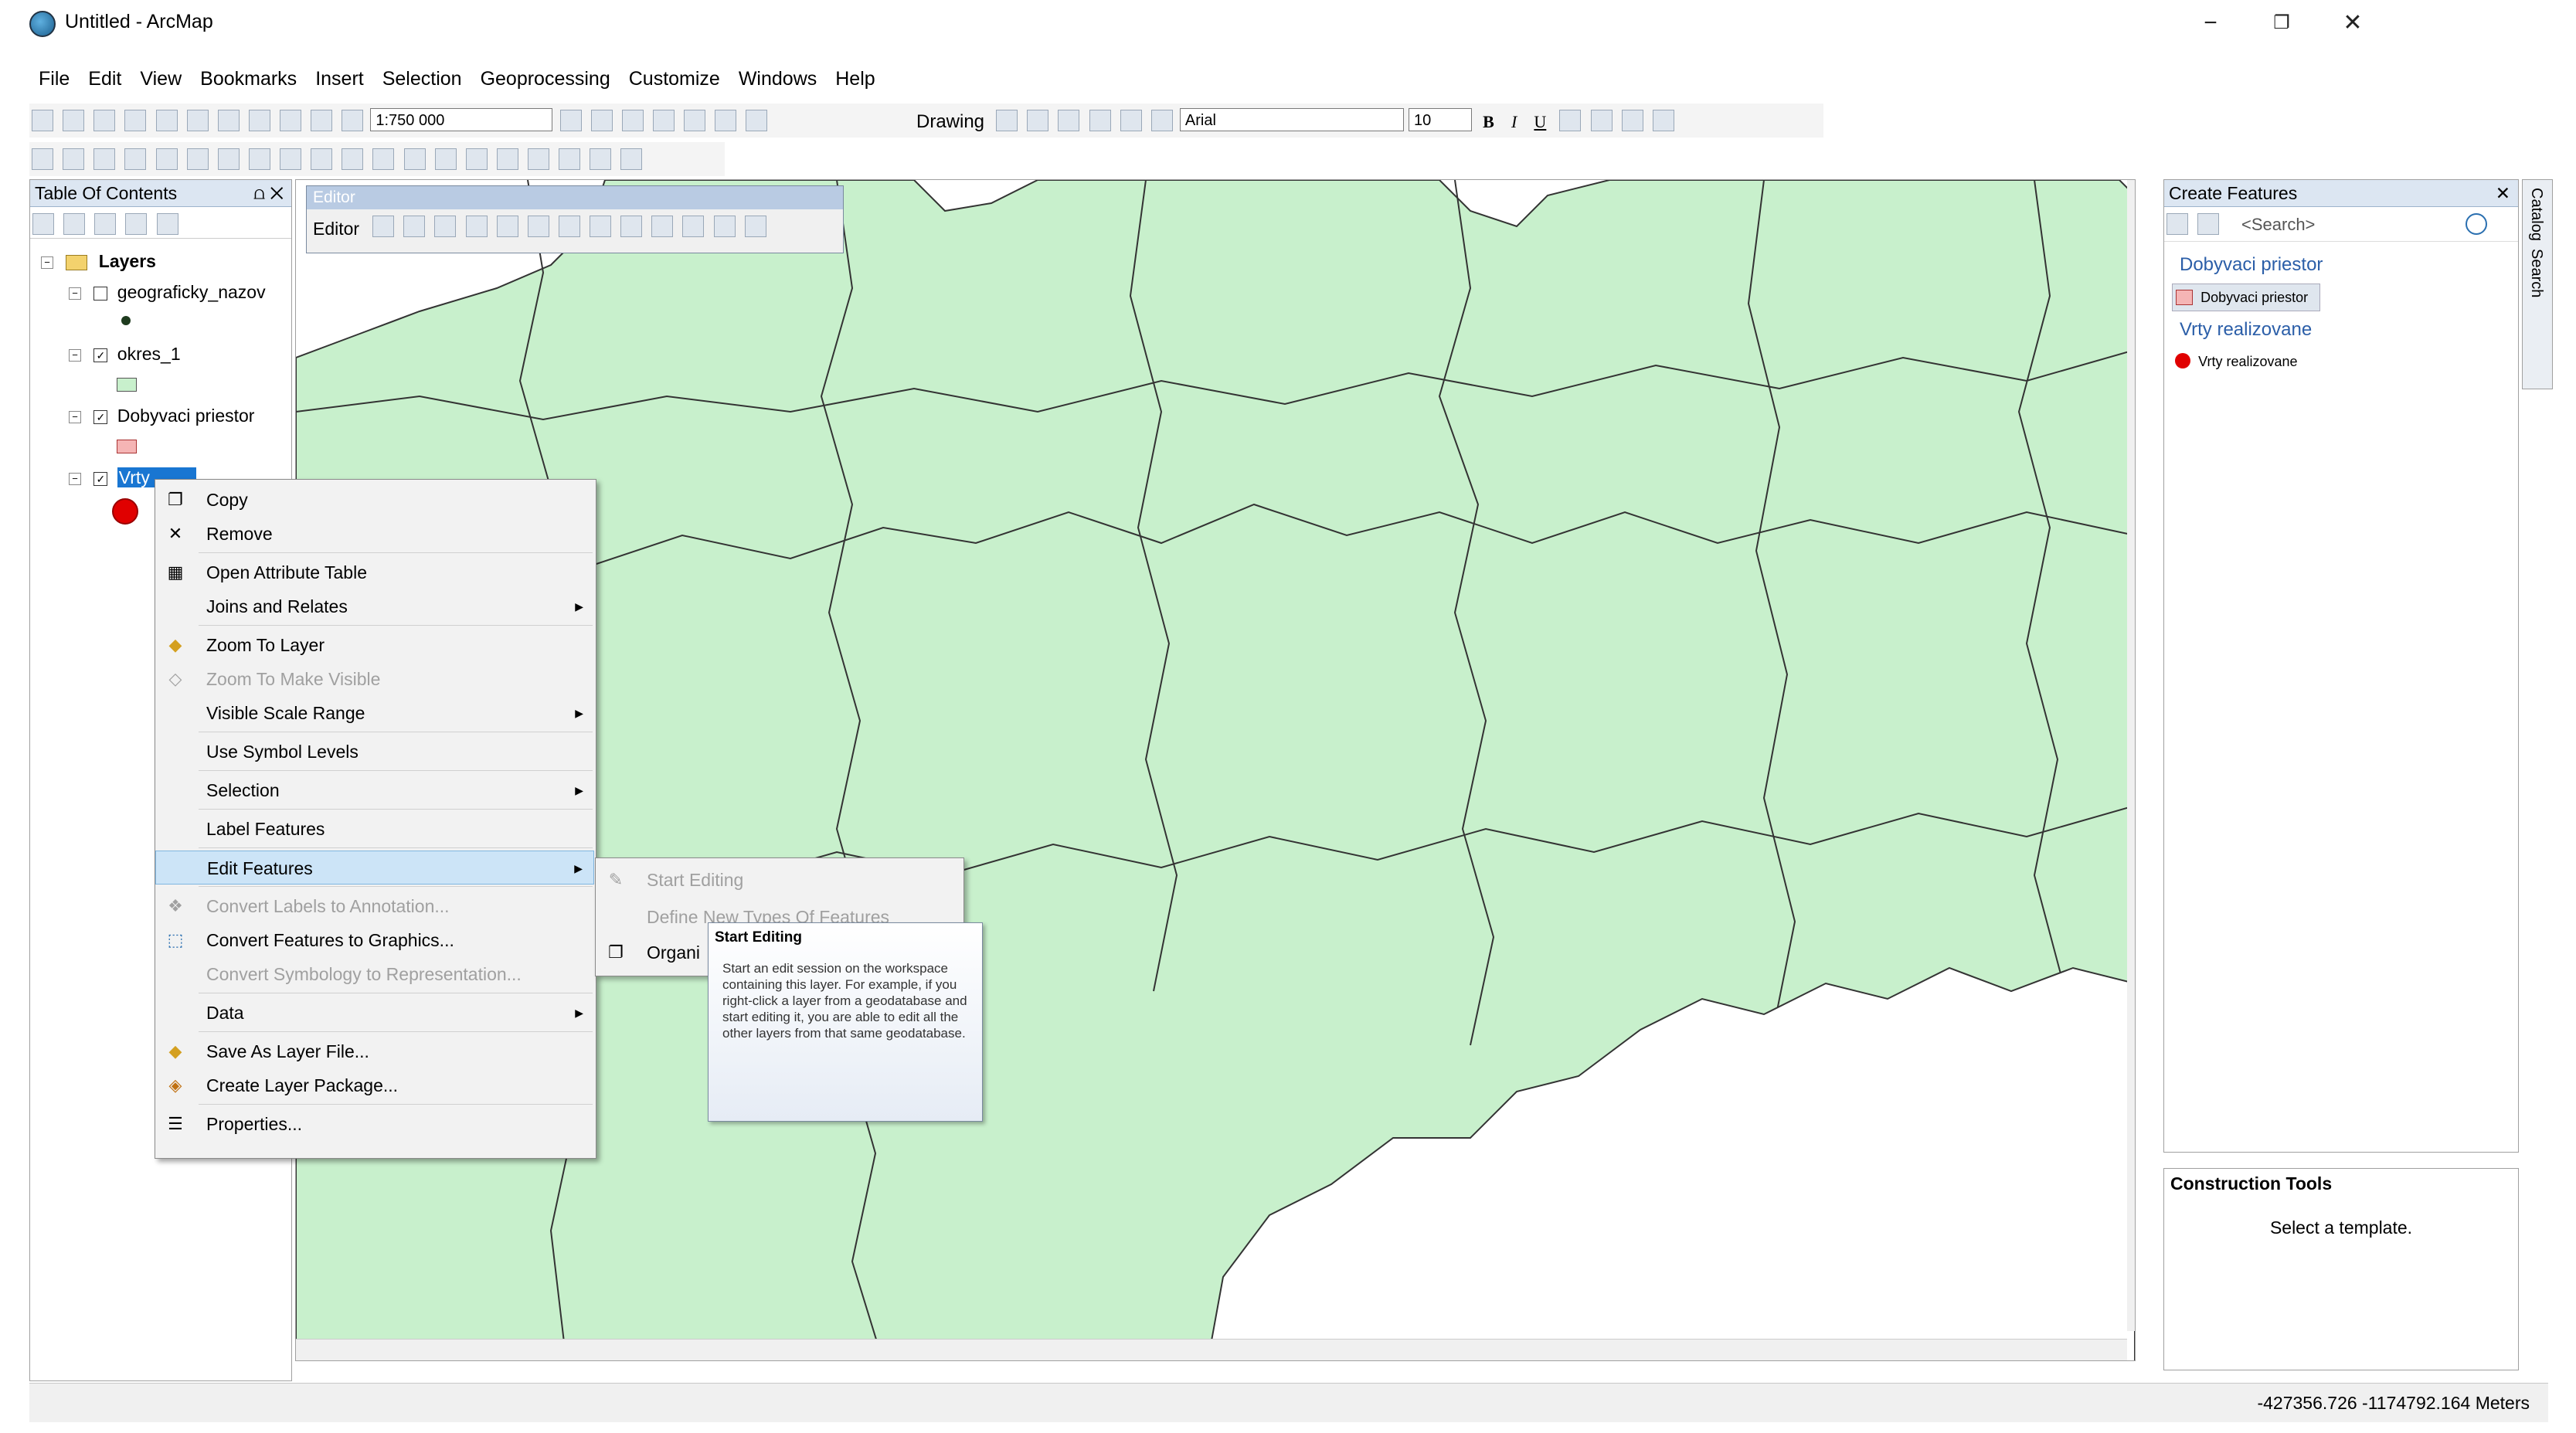 The image size is (2576, 1433). I want to click on back-icon, so click(228, 159).